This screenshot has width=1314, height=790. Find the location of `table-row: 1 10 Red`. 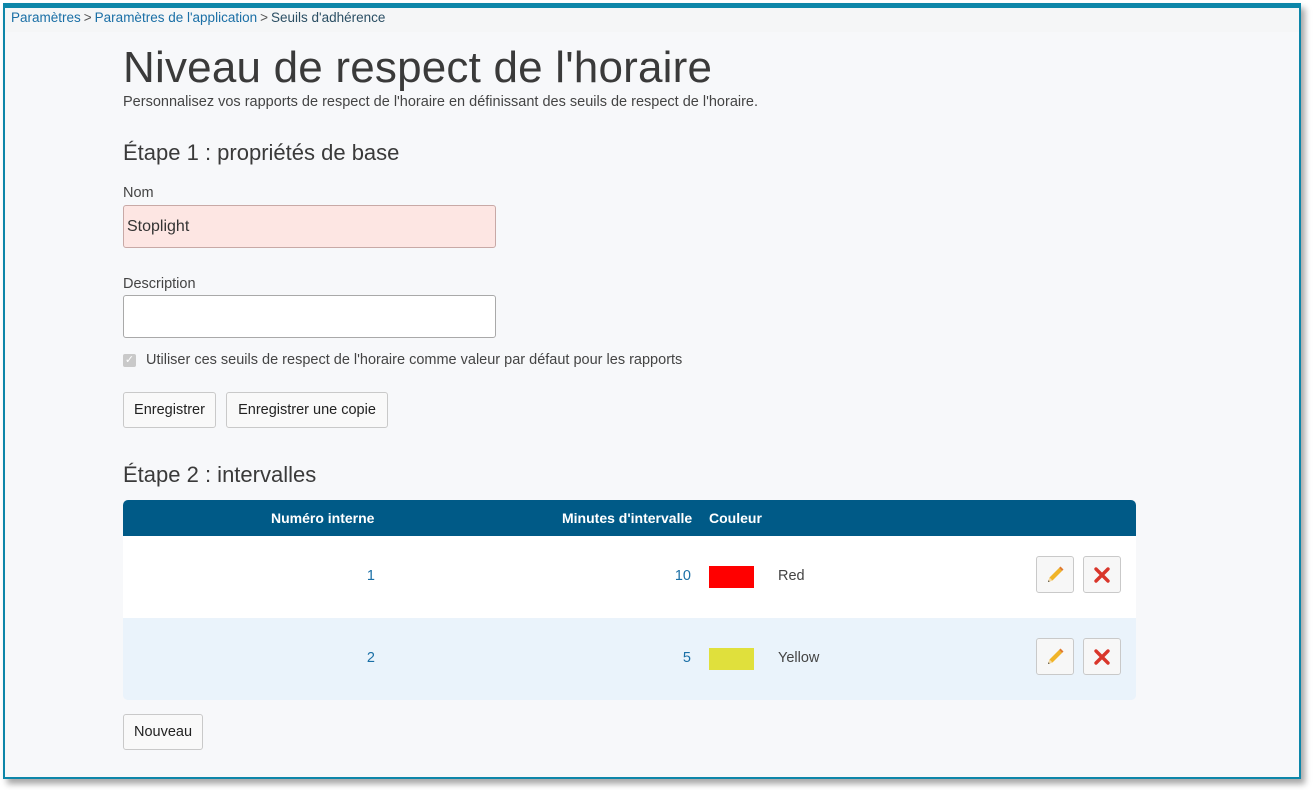

table-row: 1 10 Red is located at coordinates (629, 577).